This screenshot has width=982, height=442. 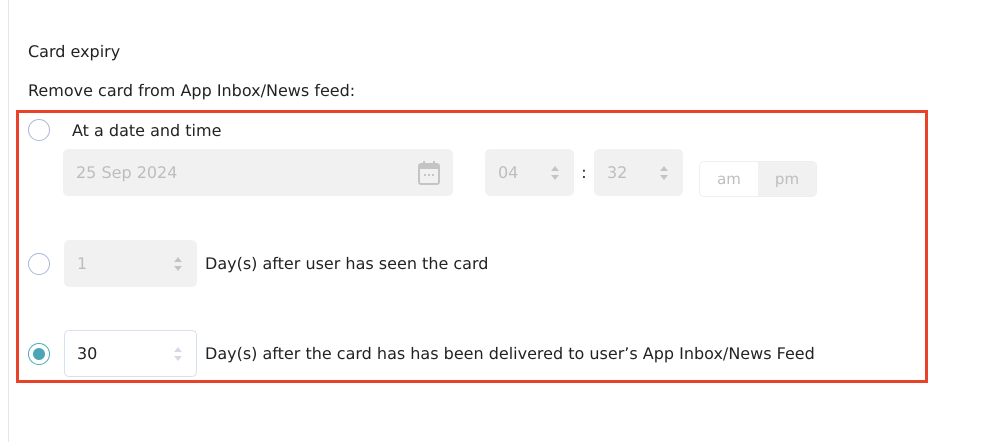 I want to click on section-subtitle: Remove card from App Inbox/News feed:, so click(x=192, y=90).